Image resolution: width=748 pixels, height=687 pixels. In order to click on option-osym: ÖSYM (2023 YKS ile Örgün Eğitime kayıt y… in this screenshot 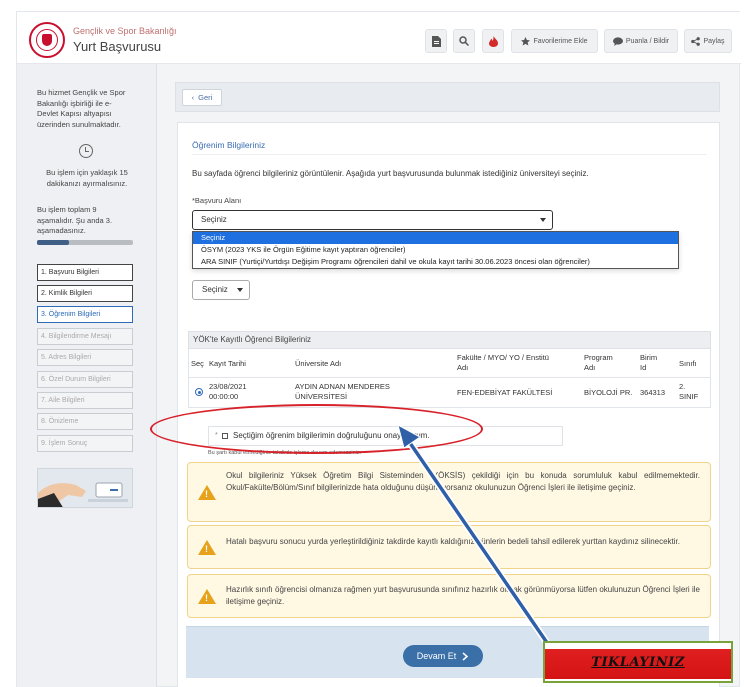, I will do `click(435, 250)`.